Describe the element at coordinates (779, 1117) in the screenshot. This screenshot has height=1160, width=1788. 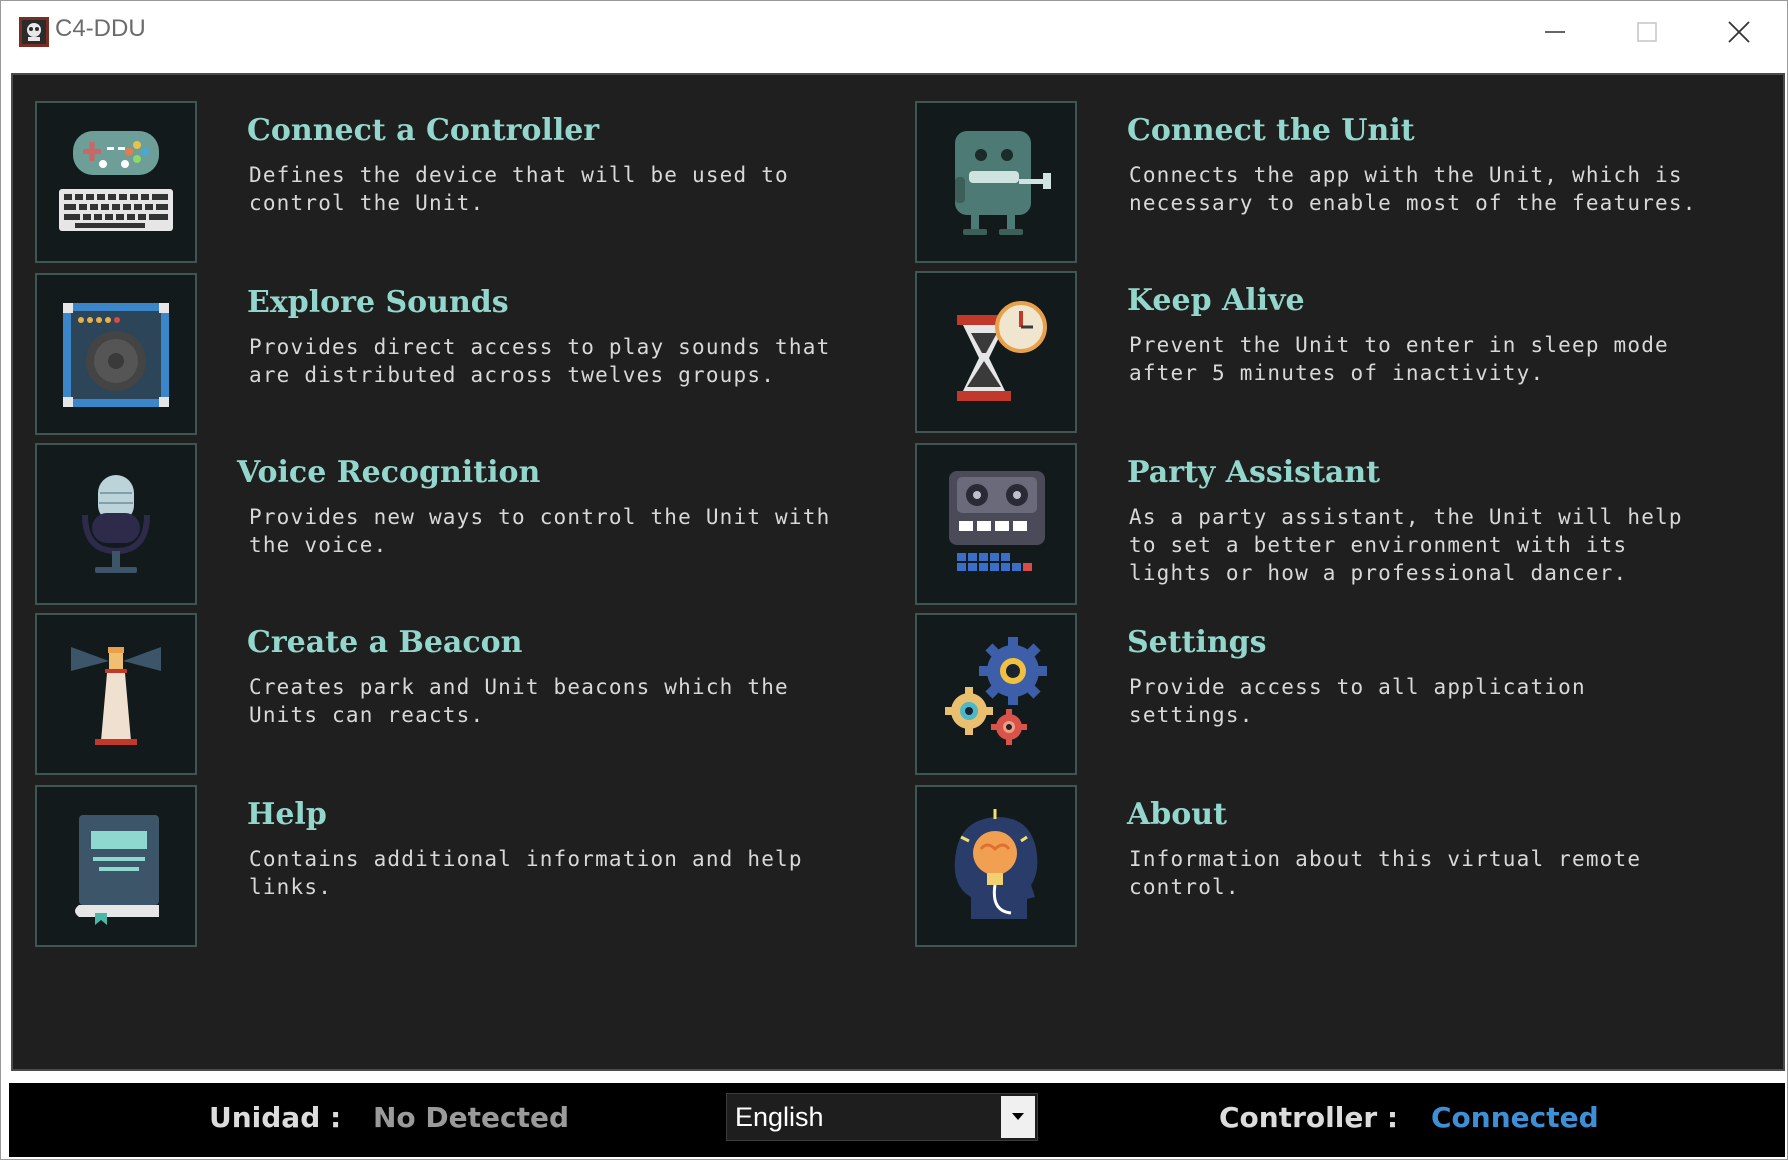
I see `language-select-value: English` at that location.